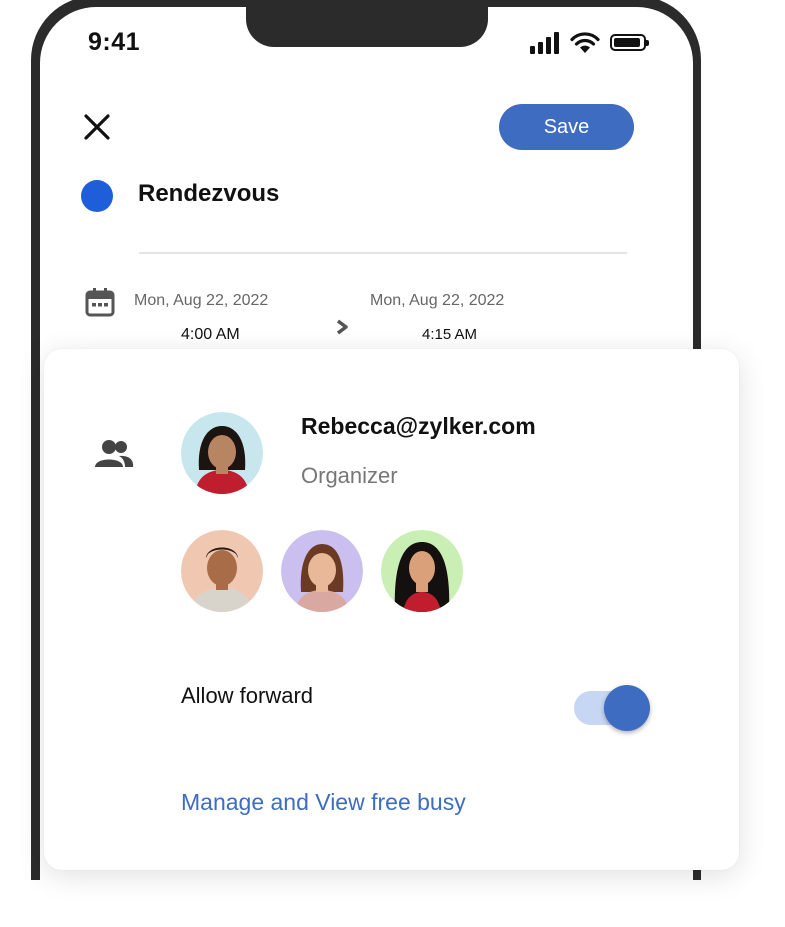 Image resolution: width=785 pixels, height=927 pixels. What do you see at coordinates (627, 708) in the screenshot?
I see `toggle-knob` at bounding box center [627, 708].